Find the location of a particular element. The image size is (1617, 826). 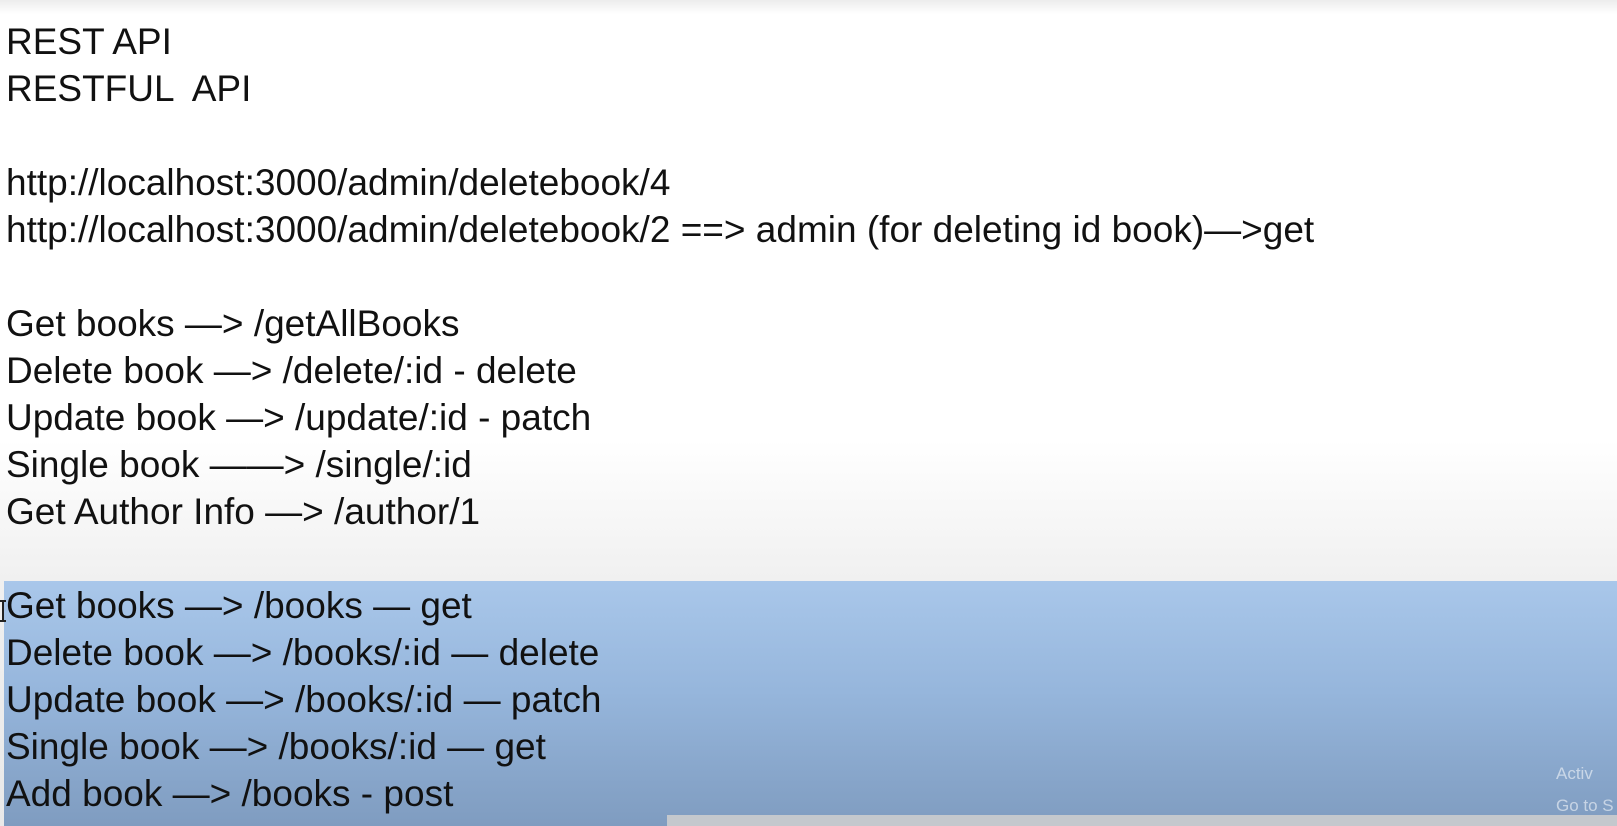

text-line: http://localhost:3000/admin/deletebook/4 is located at coordinates (338, 182).